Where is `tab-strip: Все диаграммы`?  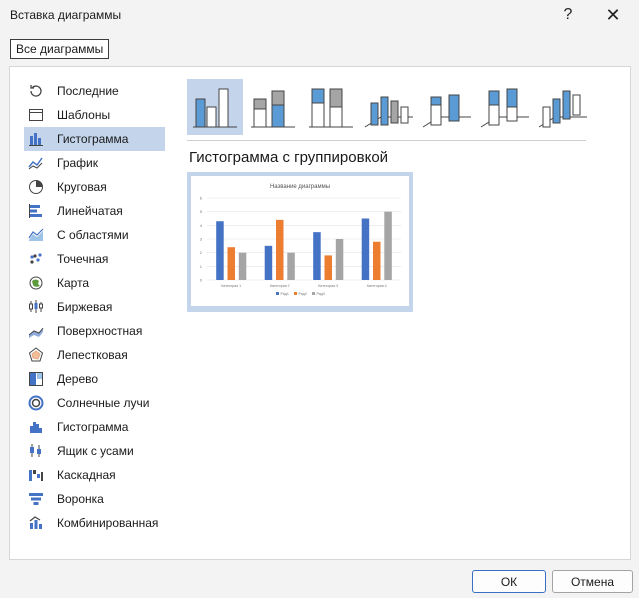 tab-strip: Все диаграммы is located at coordinates (60, 49).